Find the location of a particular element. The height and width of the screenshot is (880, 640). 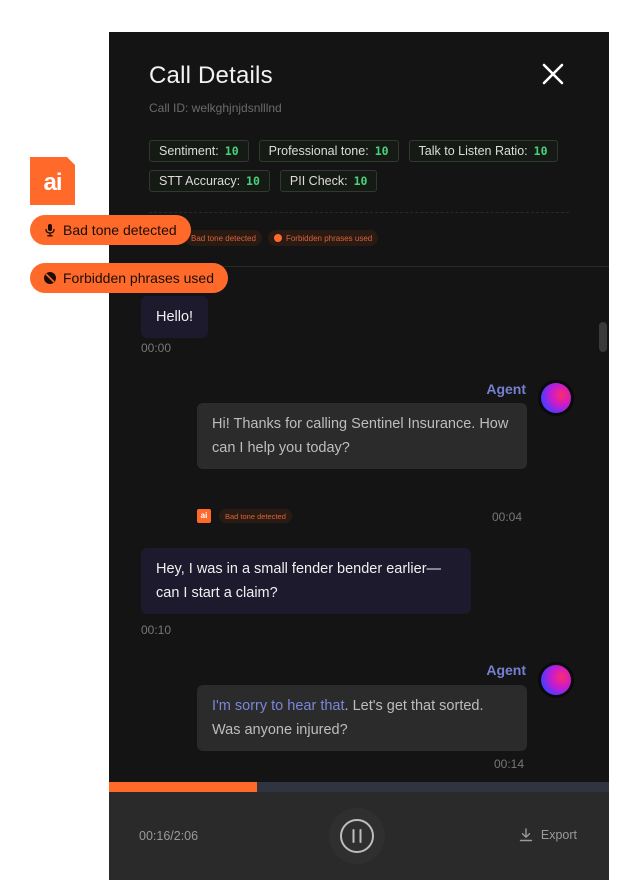

summary-flag-label: Bad tone detected is located at coordinates (223, 238).